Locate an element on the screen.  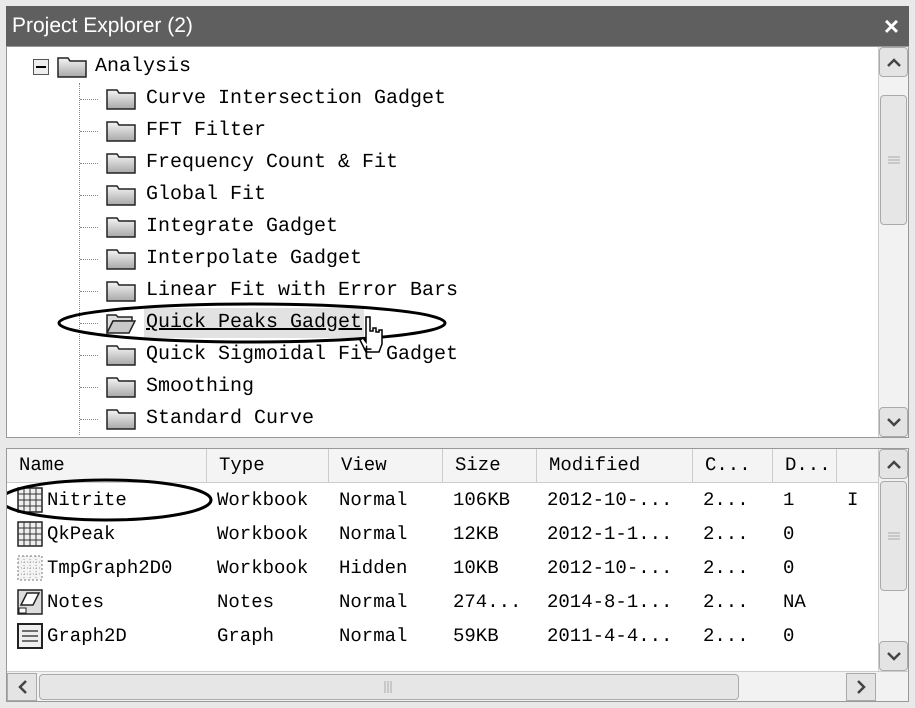
tree-item: Quick Sigmoidal Fit Gadget is located at coordinates (302, 355).